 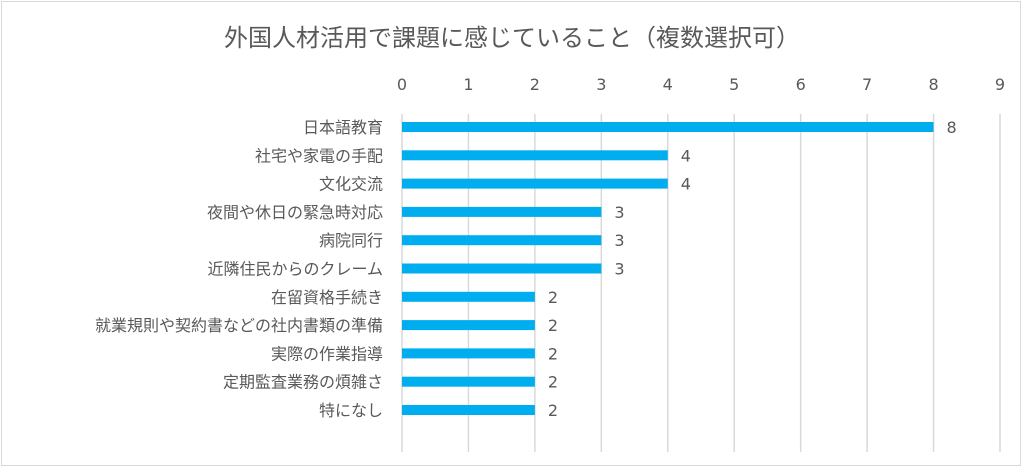 What do you see at coordinates (327, 297) in the screenshot?
I see `category-label: 在留資格手続き` at bounding box center [327, 297].